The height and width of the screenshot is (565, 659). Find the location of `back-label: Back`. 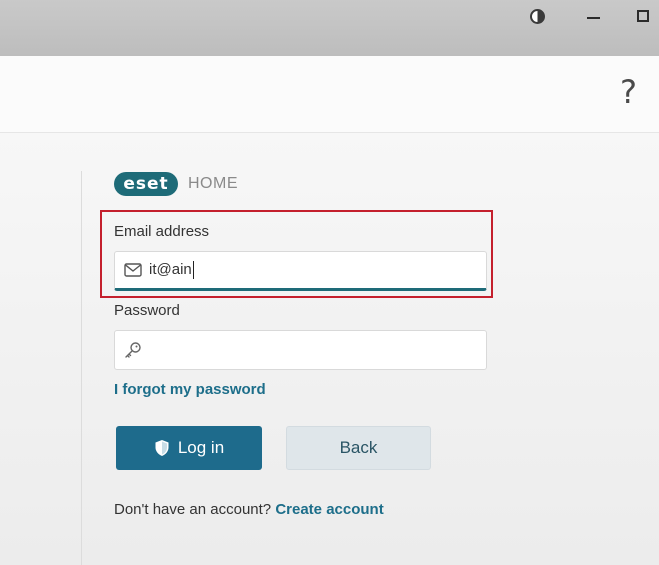

back-label: Back is located at coordinates (358, 447).